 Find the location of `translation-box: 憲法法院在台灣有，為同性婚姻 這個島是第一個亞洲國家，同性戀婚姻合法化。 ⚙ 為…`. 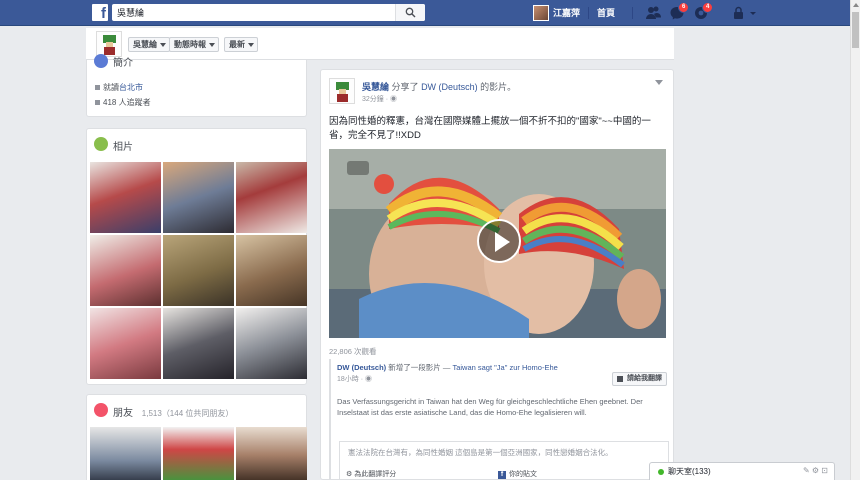

translation-box: 憲法法院在台灣有，為同性婚姻 這個島是第一個亞洲國家，同性戀婚姻合法化。 ⚙ 為… is located at coordinates (504, 460).